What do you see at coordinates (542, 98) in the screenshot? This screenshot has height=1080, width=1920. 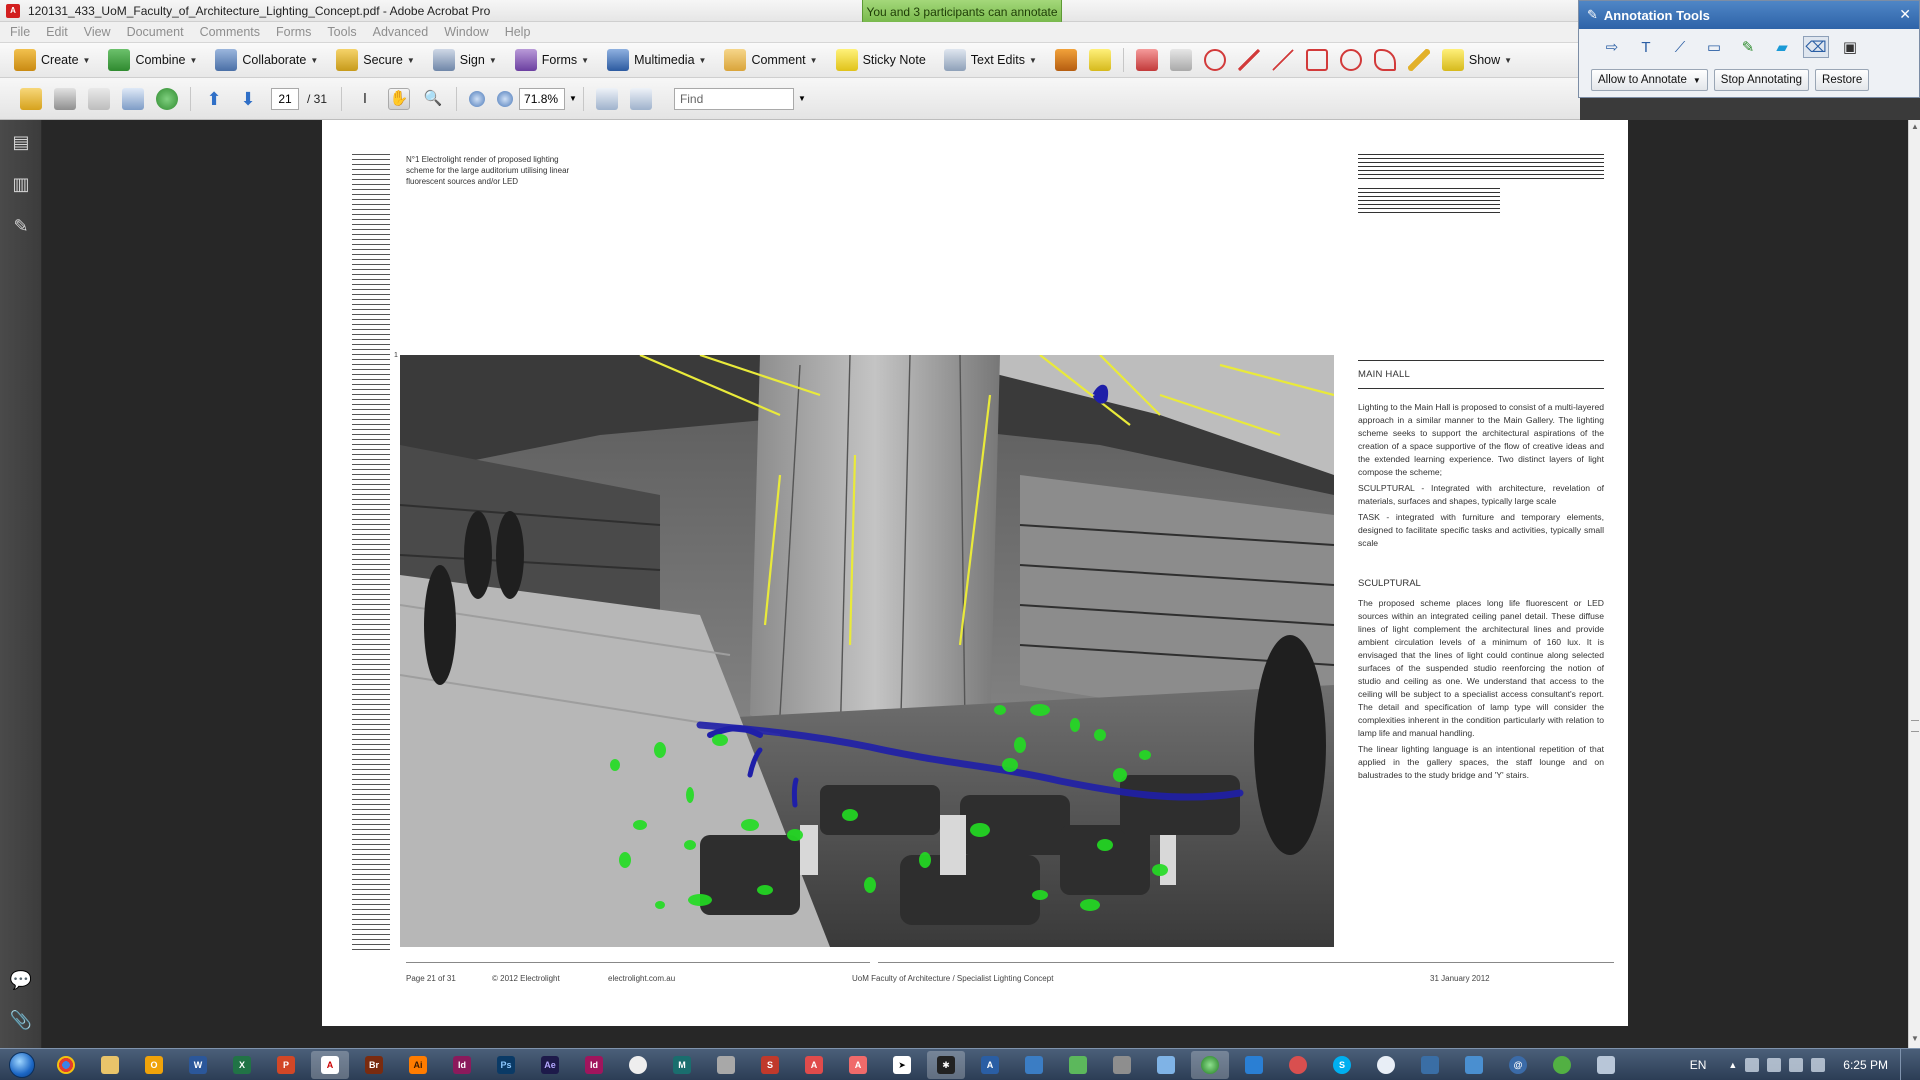 I see `zoom-level-input: 71.8%` at bounding box center [542, 98].